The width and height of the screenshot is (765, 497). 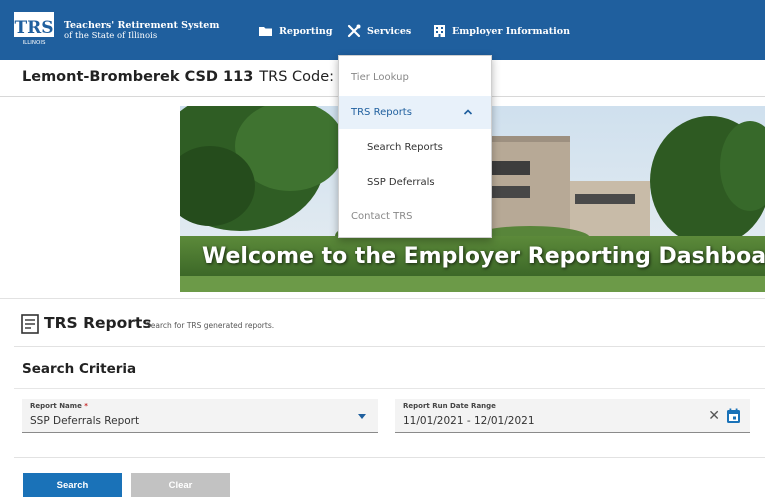 I want to click on report-name-label: Report Name *, so click(x=59, y=406).